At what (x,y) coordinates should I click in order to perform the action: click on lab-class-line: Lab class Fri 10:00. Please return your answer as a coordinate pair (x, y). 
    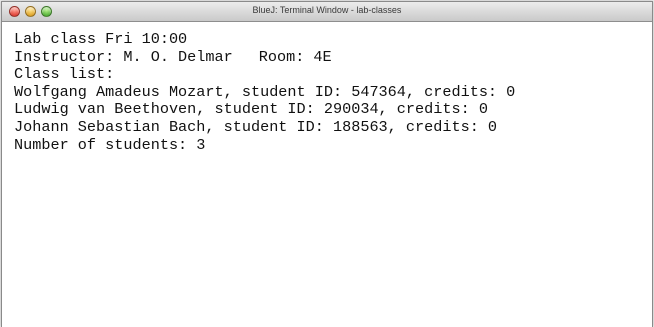
    Looking at the image, I should click on (101, 39).